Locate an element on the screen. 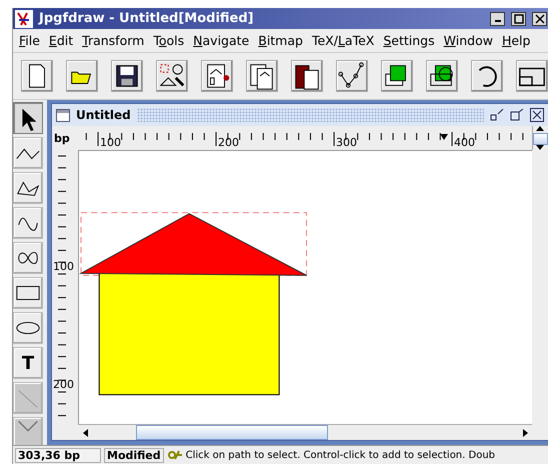  unit-label: bp is located at coordinates (62, 139).